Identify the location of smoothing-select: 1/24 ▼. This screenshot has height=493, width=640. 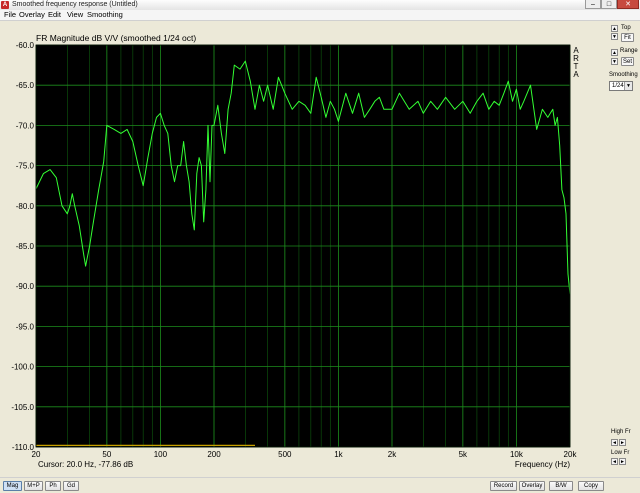
(621, 86).